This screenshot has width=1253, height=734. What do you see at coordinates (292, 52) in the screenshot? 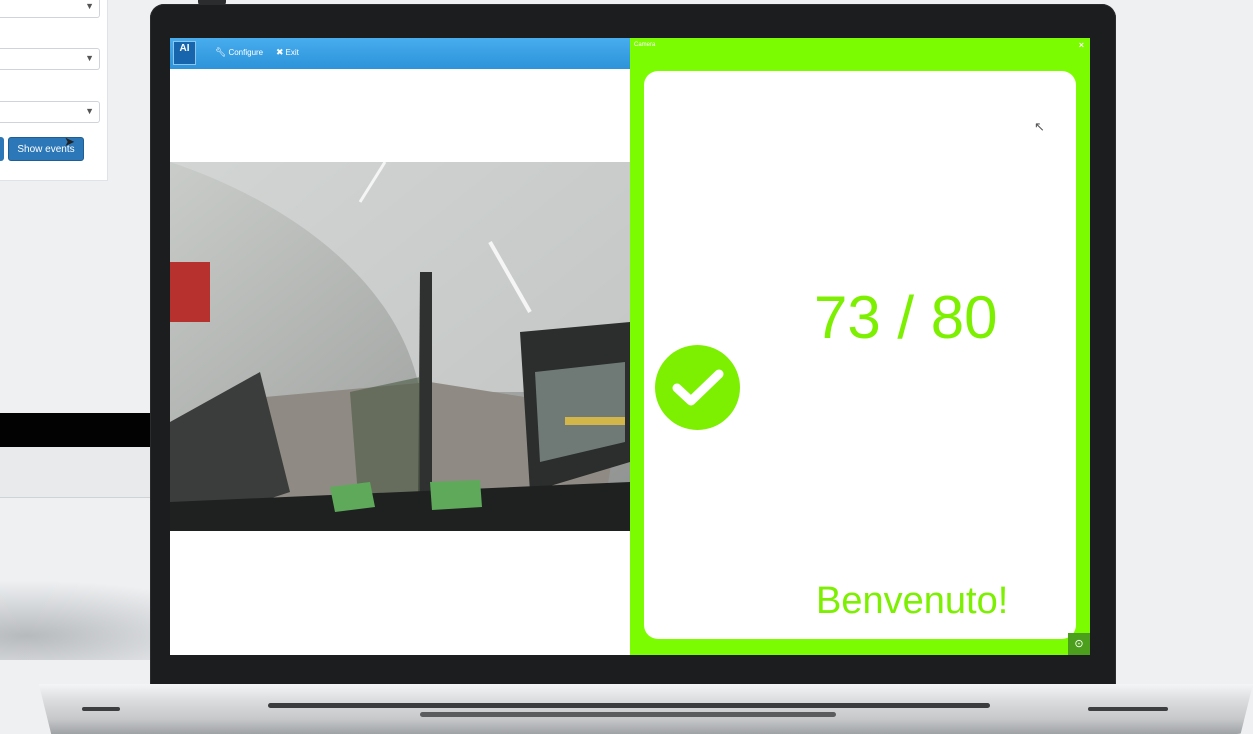
I see `exit-label: Exit` at bounding box center [292, 52].